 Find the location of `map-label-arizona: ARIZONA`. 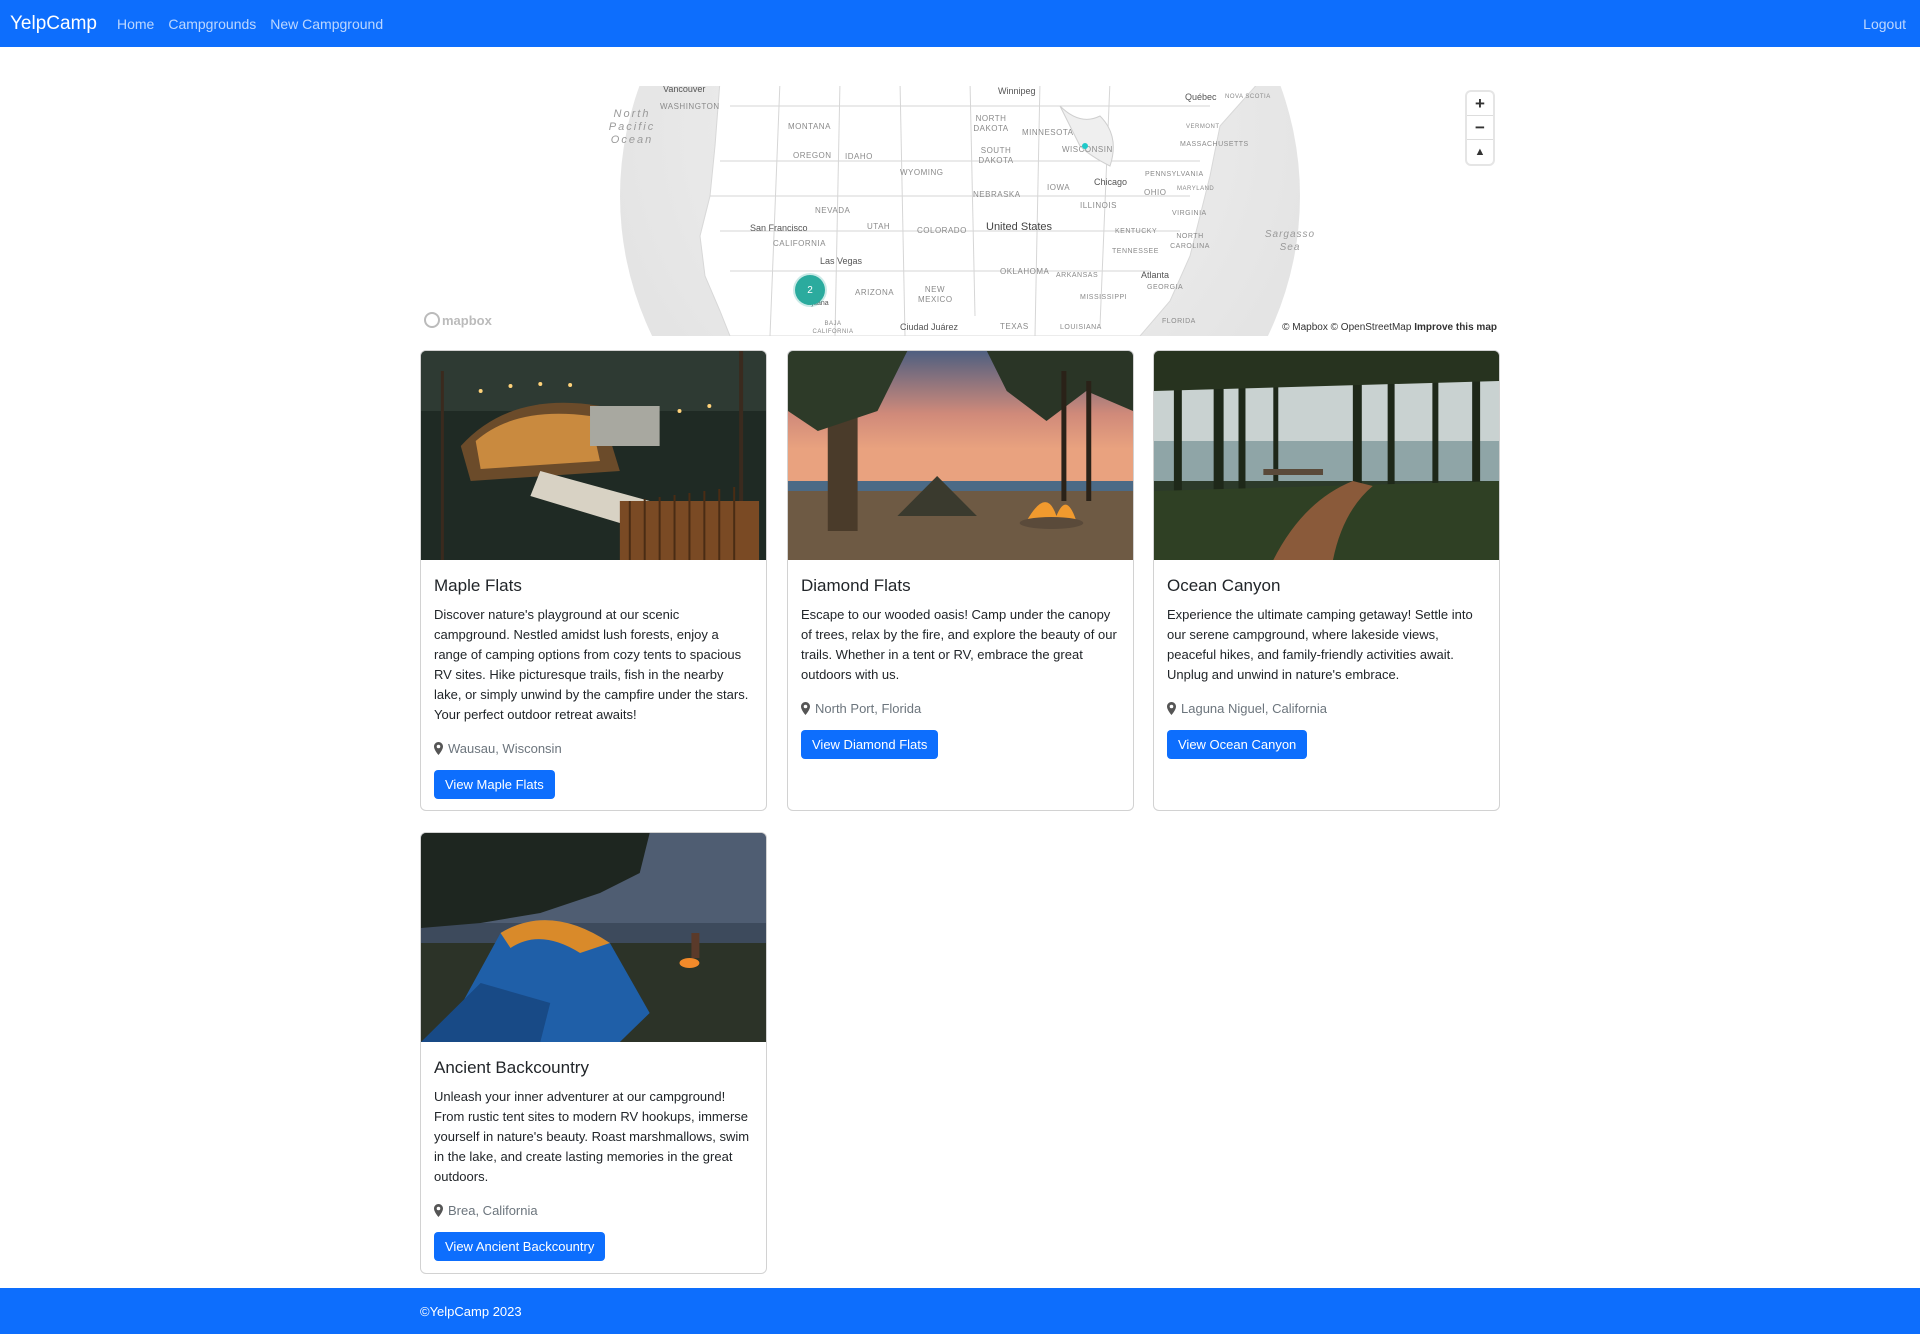

map-label-arizona: ARIZONA is located at coordinates (875, 292).